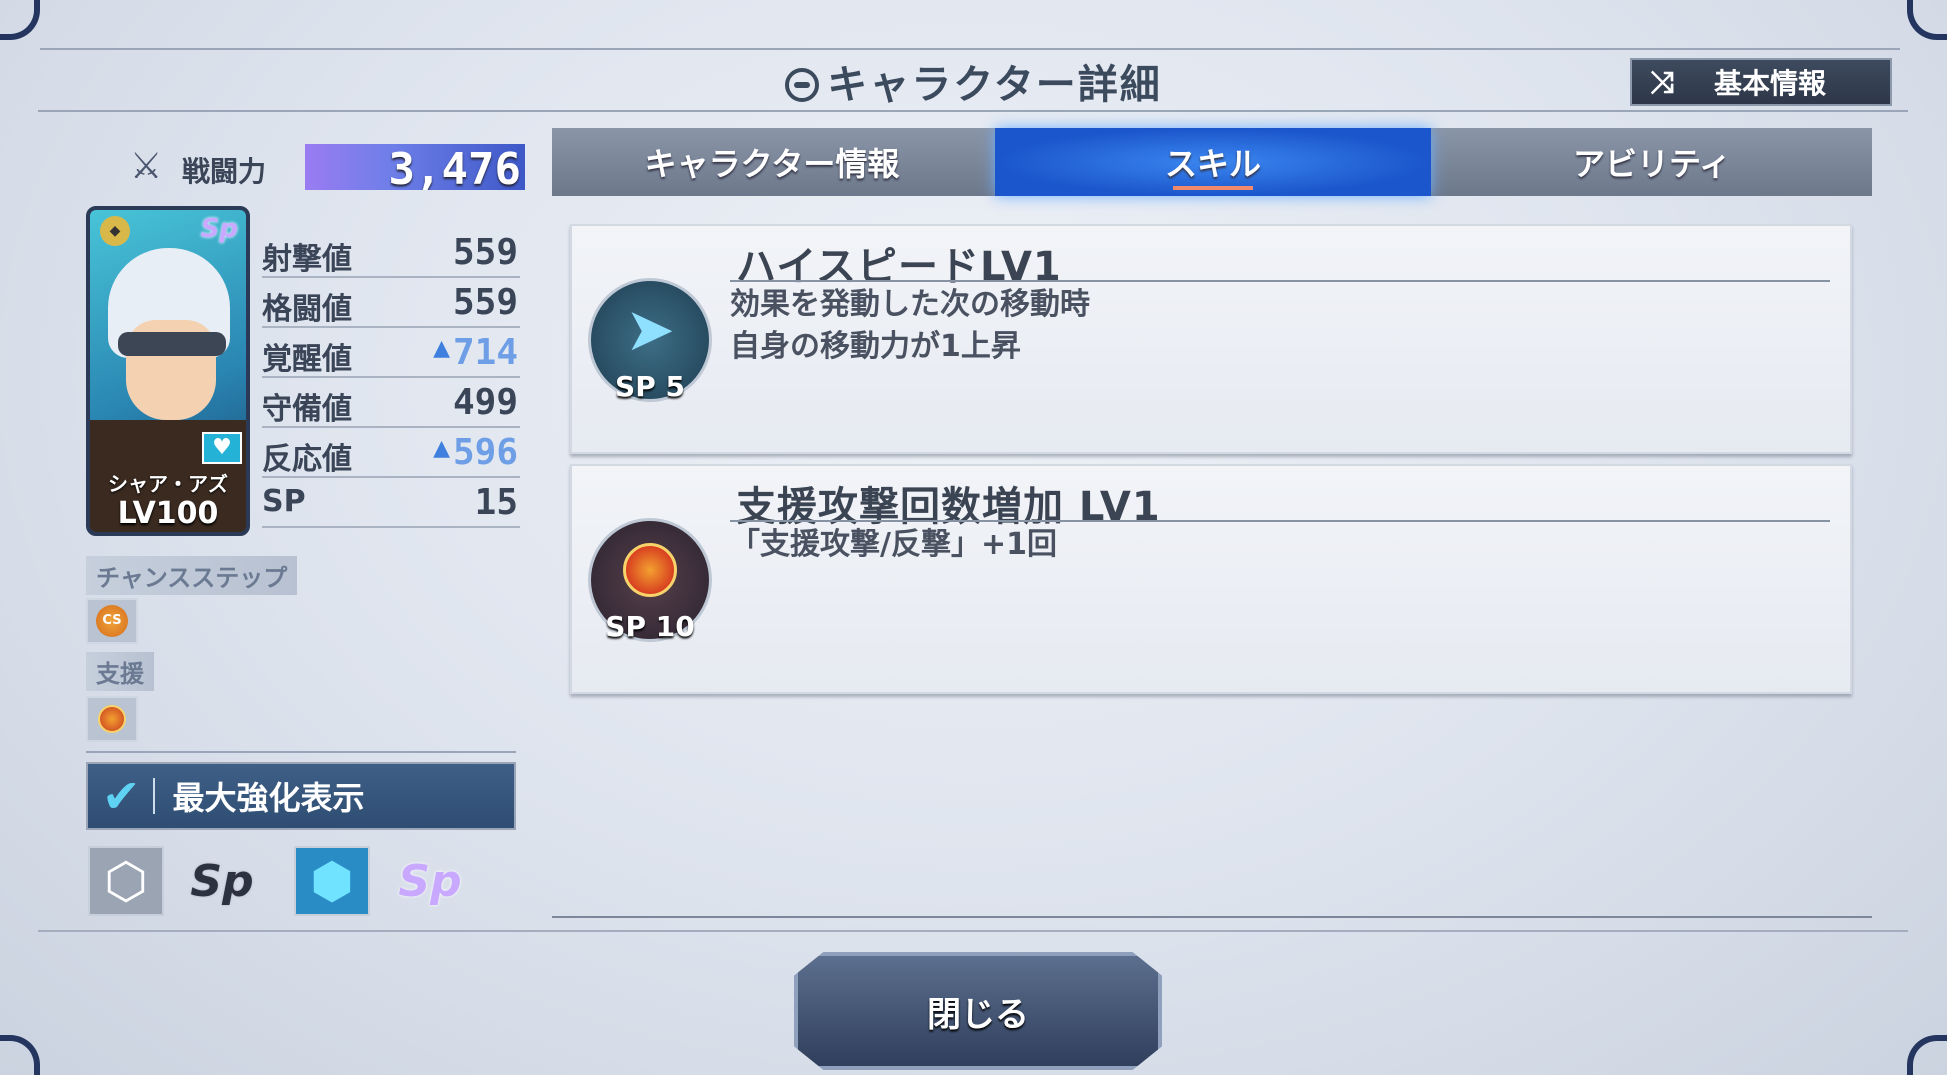 Image resolution: width=1947 pixels, height=1075 pixels. I want to click on skill-card: ➤ SP 5 ハイスピードLV1 効果を発動した次の移動時 自身の移動力が1上昇, so click(1211, 339).